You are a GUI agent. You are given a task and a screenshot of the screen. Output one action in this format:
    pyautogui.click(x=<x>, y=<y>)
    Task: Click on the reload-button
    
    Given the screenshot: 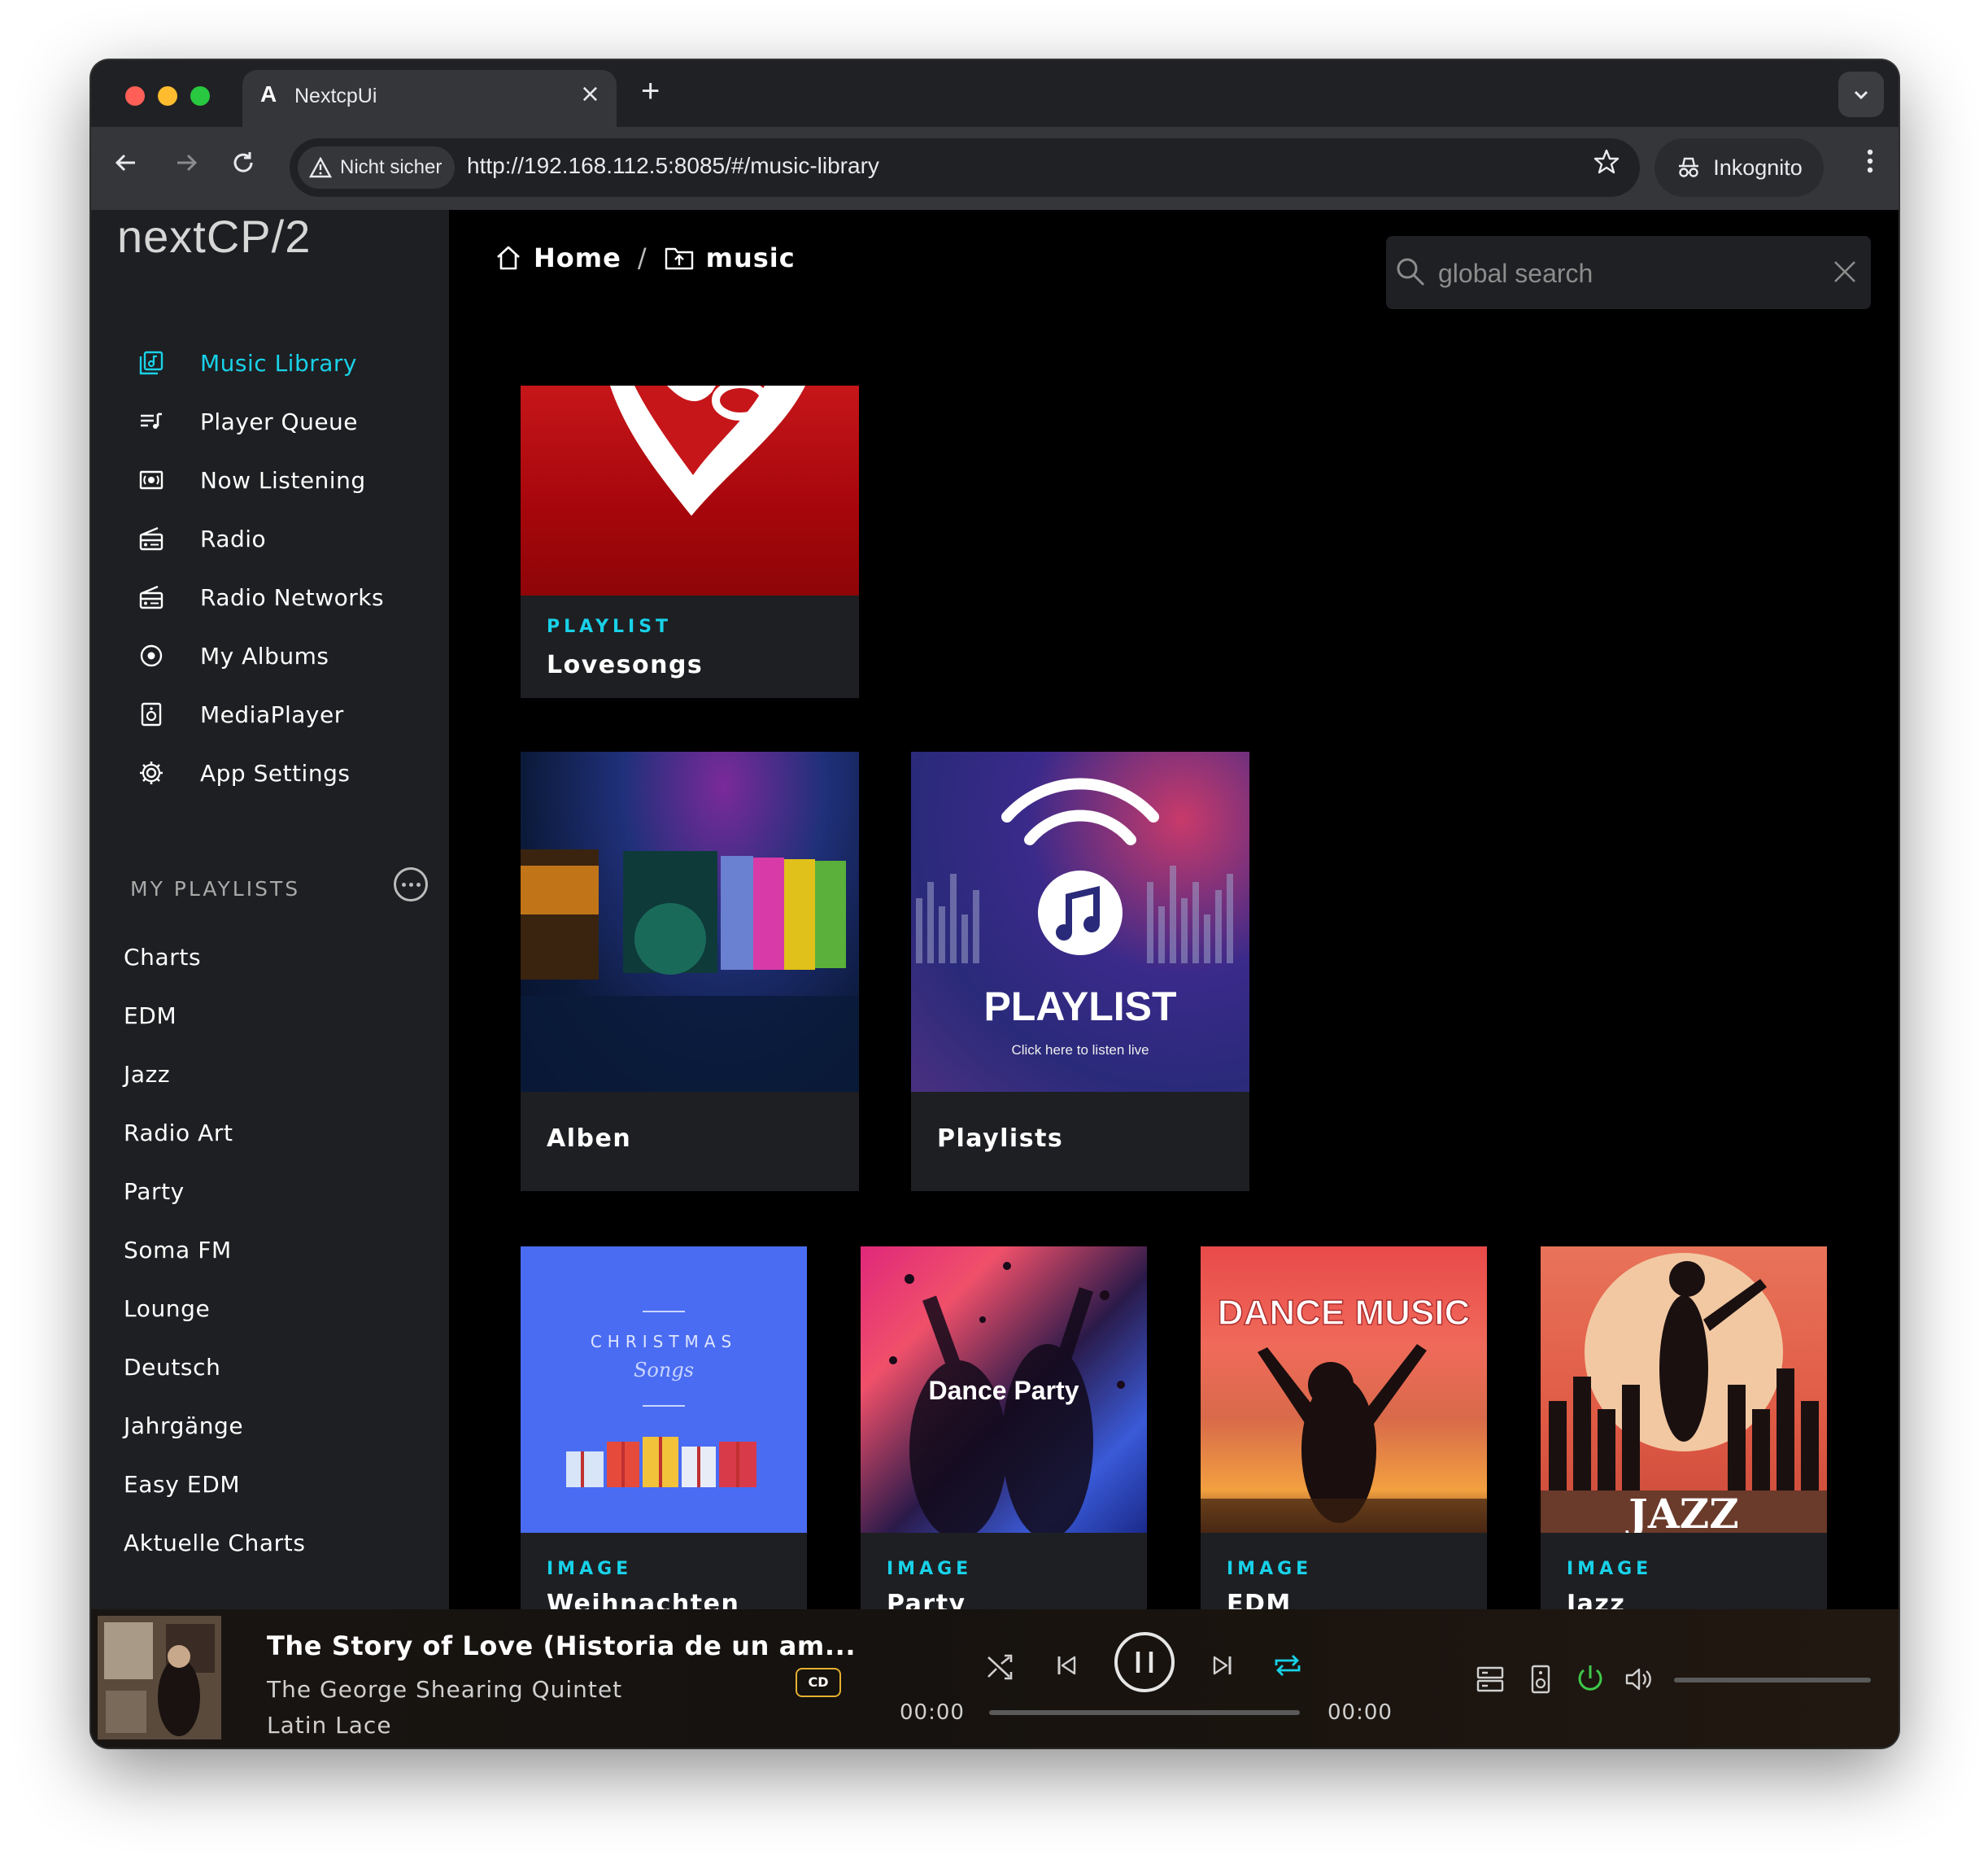 What is the action you would take?
    pyautogui.click(x=243, y=166)
    